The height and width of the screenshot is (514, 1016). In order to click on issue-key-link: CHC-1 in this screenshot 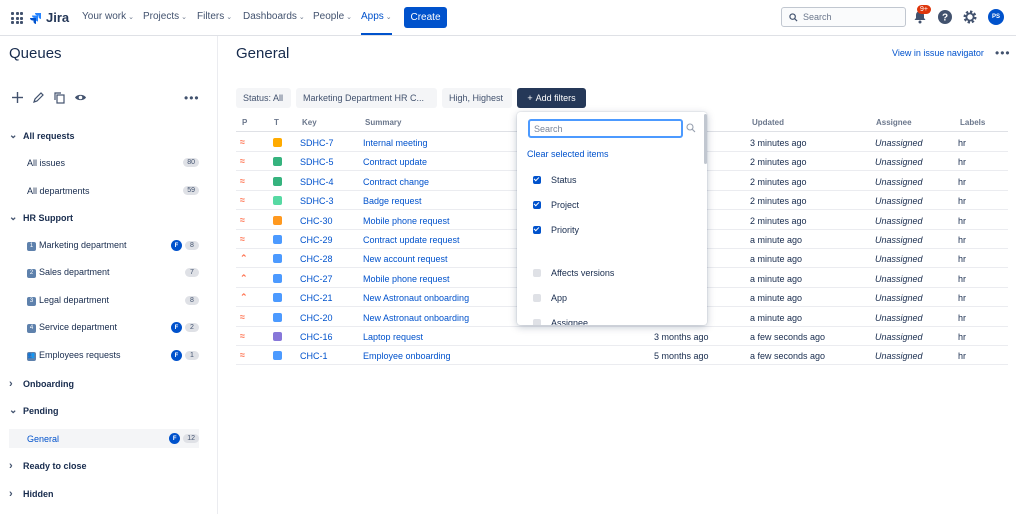, I will do `click(314, 356)`.